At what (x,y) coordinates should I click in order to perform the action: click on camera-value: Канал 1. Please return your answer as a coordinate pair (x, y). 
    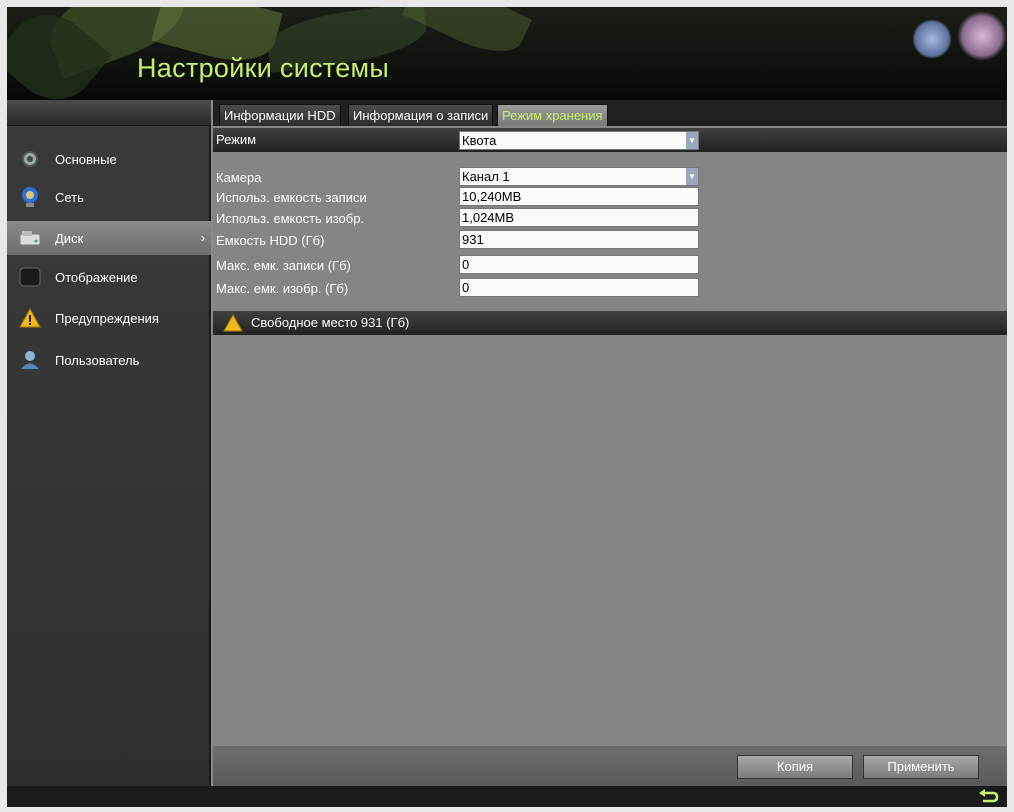
    Looking at the image, I should click on (486, 176).